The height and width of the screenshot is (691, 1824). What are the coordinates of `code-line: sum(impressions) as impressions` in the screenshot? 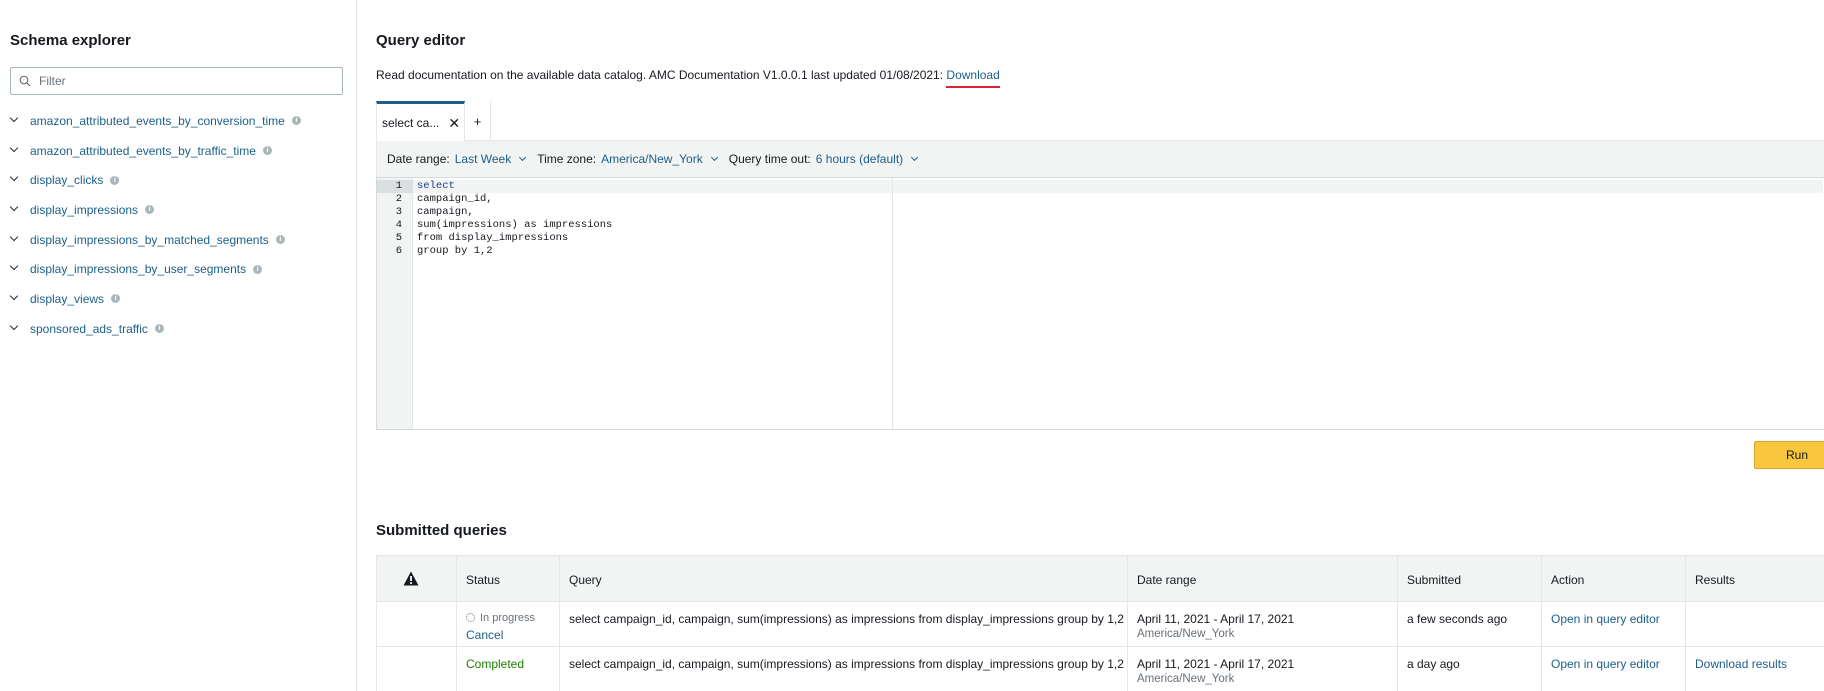 It's located at (514, 225).